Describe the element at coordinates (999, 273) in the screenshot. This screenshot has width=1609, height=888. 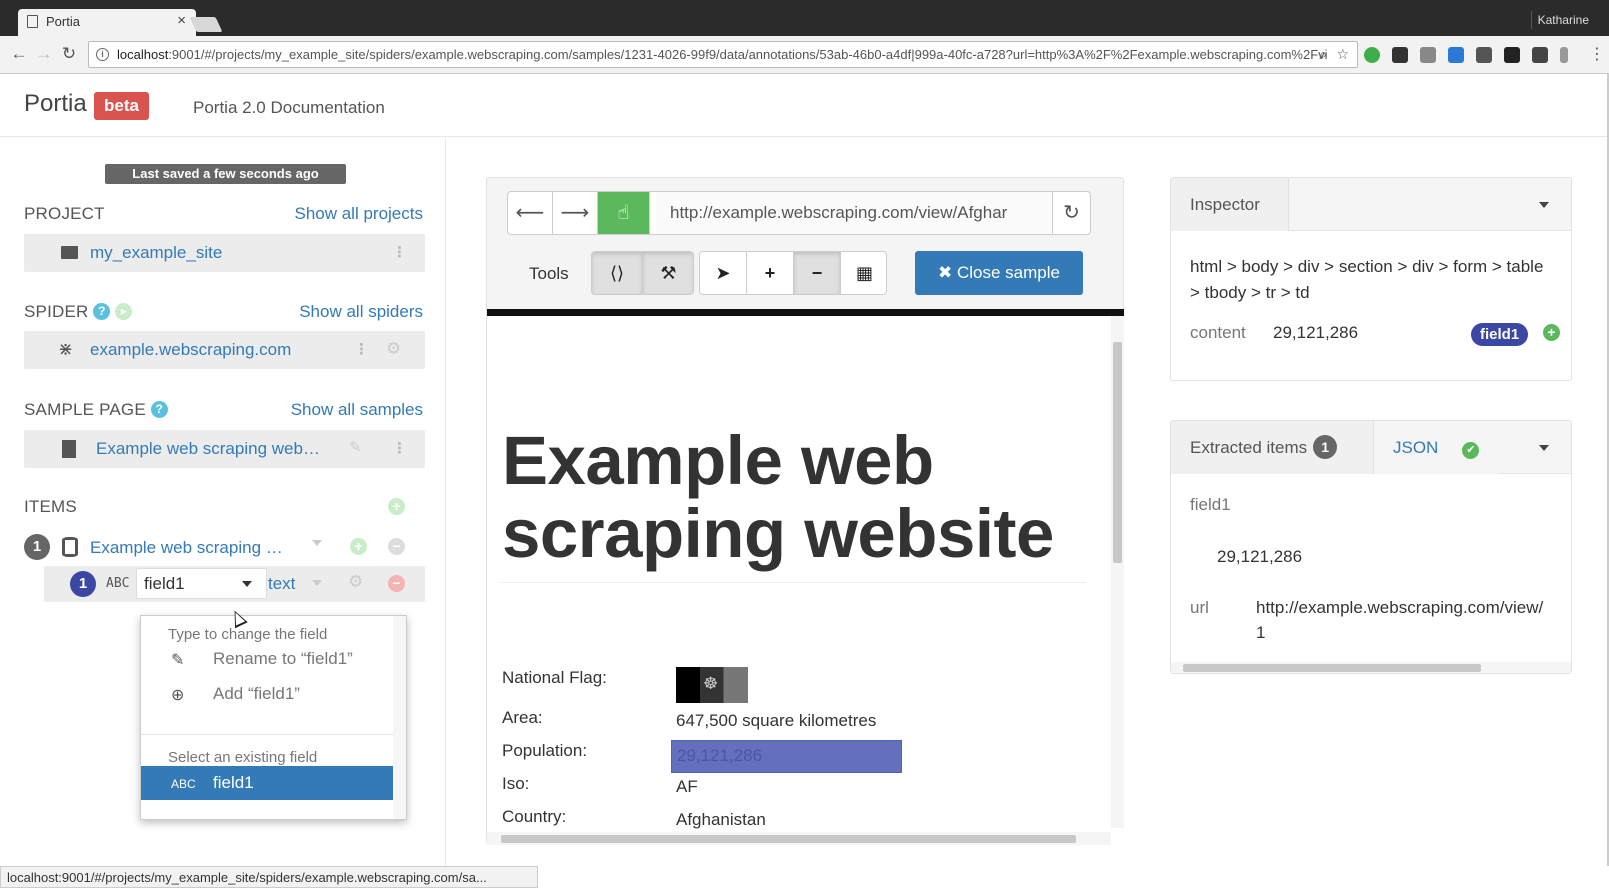
I see `close-sample-button: ✖ Close sample` at that location.